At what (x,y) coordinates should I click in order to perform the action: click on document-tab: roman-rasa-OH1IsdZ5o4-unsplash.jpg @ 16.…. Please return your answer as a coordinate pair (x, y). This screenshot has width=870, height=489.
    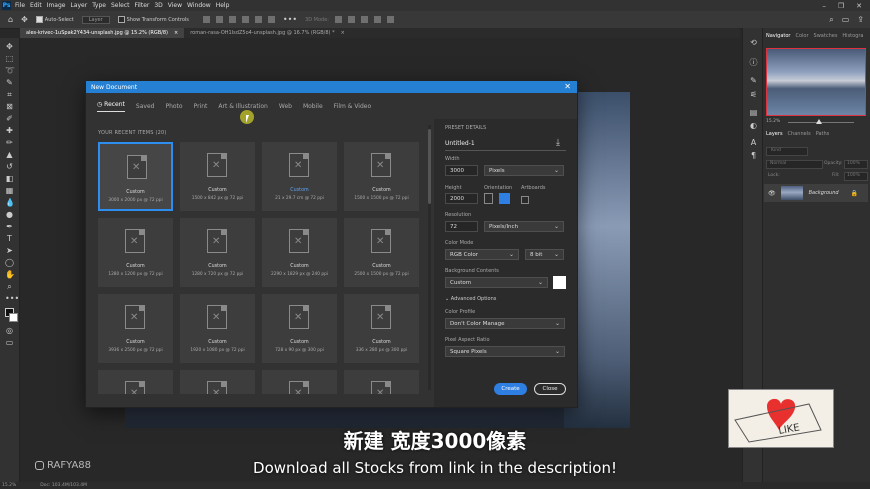
    Looking at the image, I should click on (267, 33).